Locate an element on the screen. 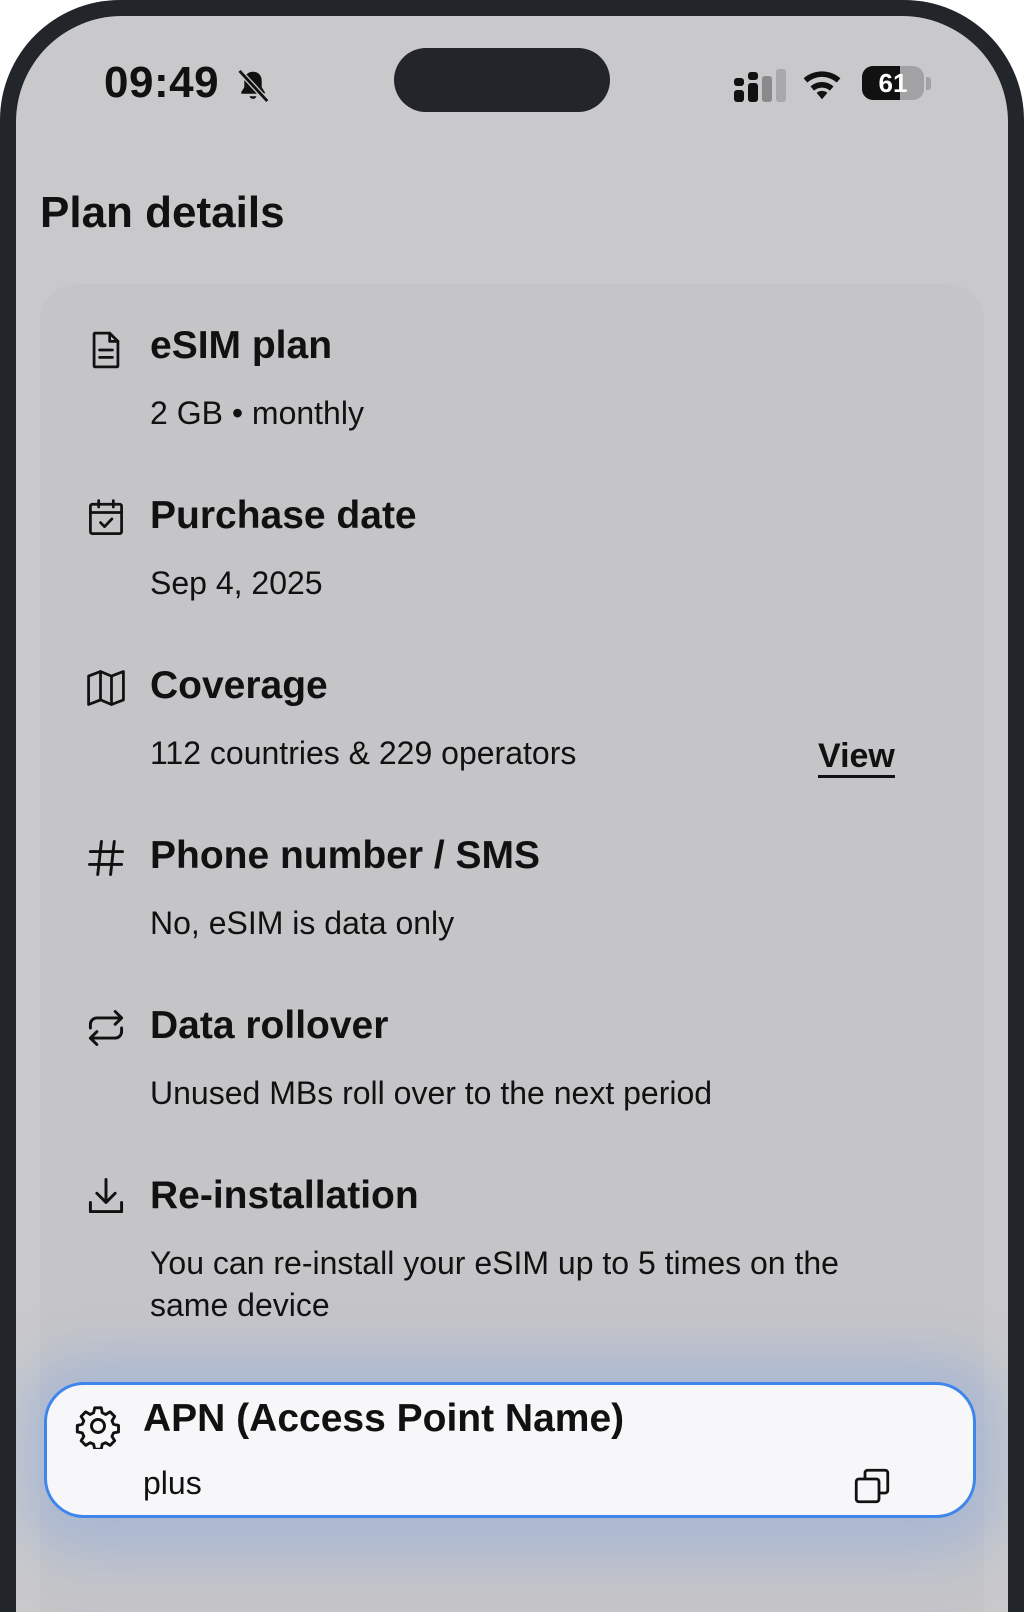 The height and width of the screenshot is (1612, 1024). row-title: Phone number / SMS is located at coordinates (345, 855).